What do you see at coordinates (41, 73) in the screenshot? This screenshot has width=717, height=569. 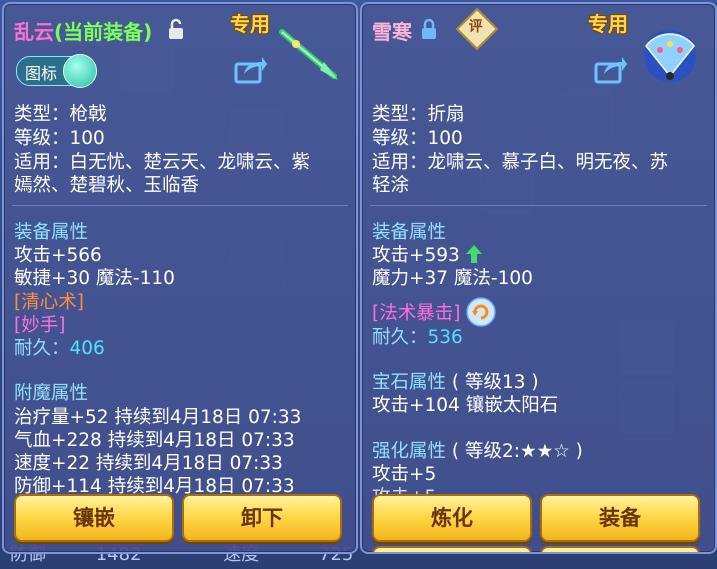 I see `toggle-label: 图标` at bounding box center [41, 73].